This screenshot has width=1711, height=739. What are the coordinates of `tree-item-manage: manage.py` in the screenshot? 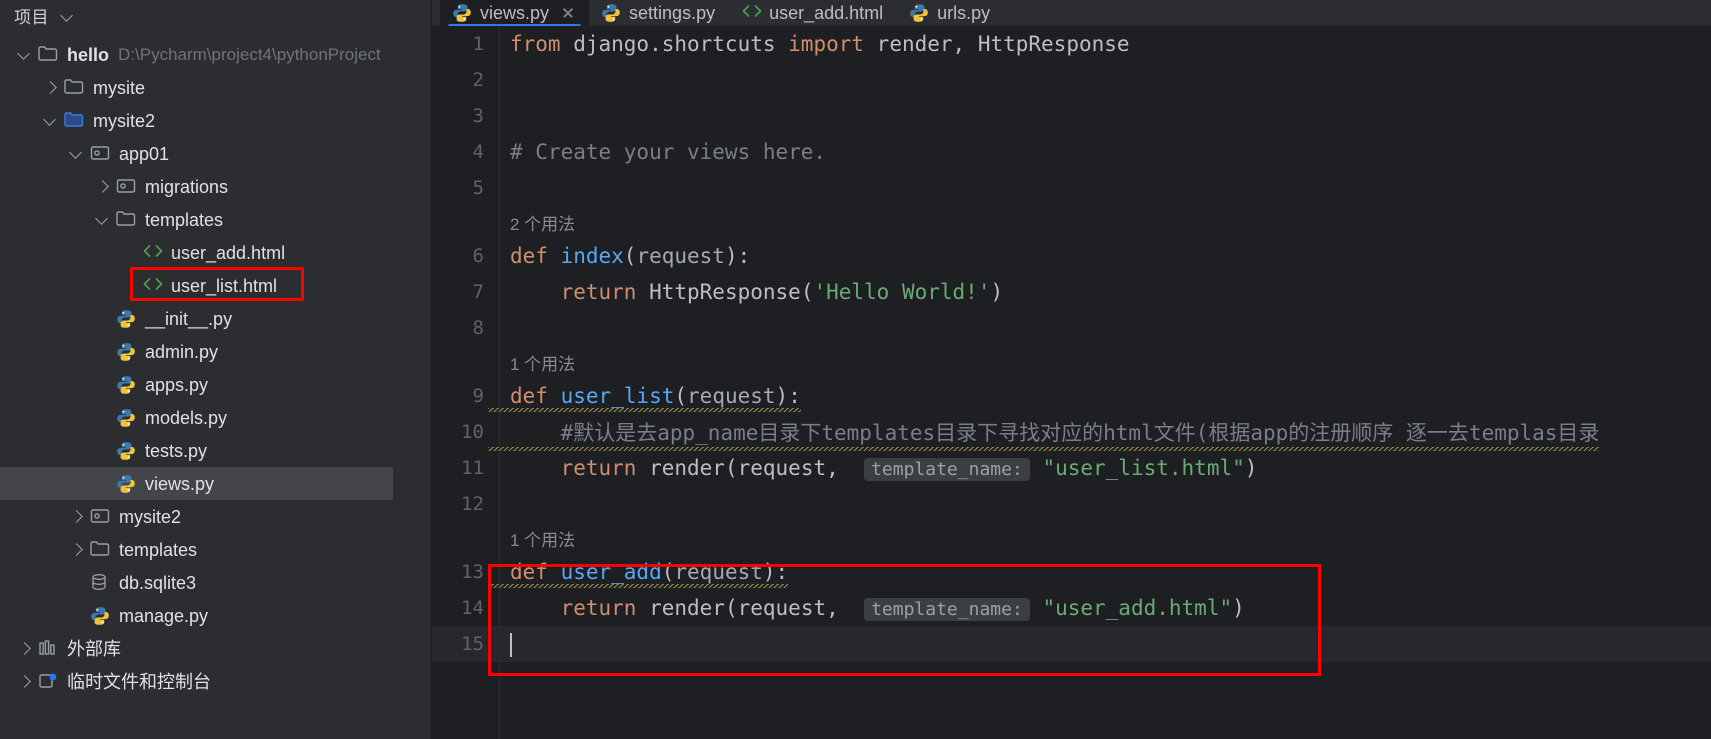 It's located at (216, 615).